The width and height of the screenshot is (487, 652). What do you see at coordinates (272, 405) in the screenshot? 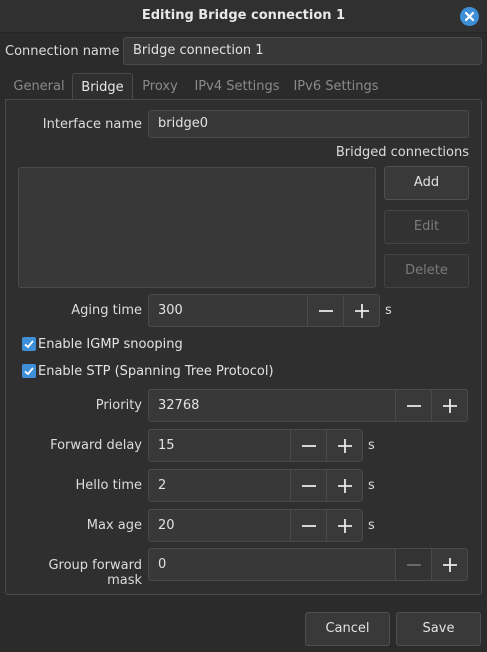
I see `priority-input: 32768` at bounding box center [272, 405].